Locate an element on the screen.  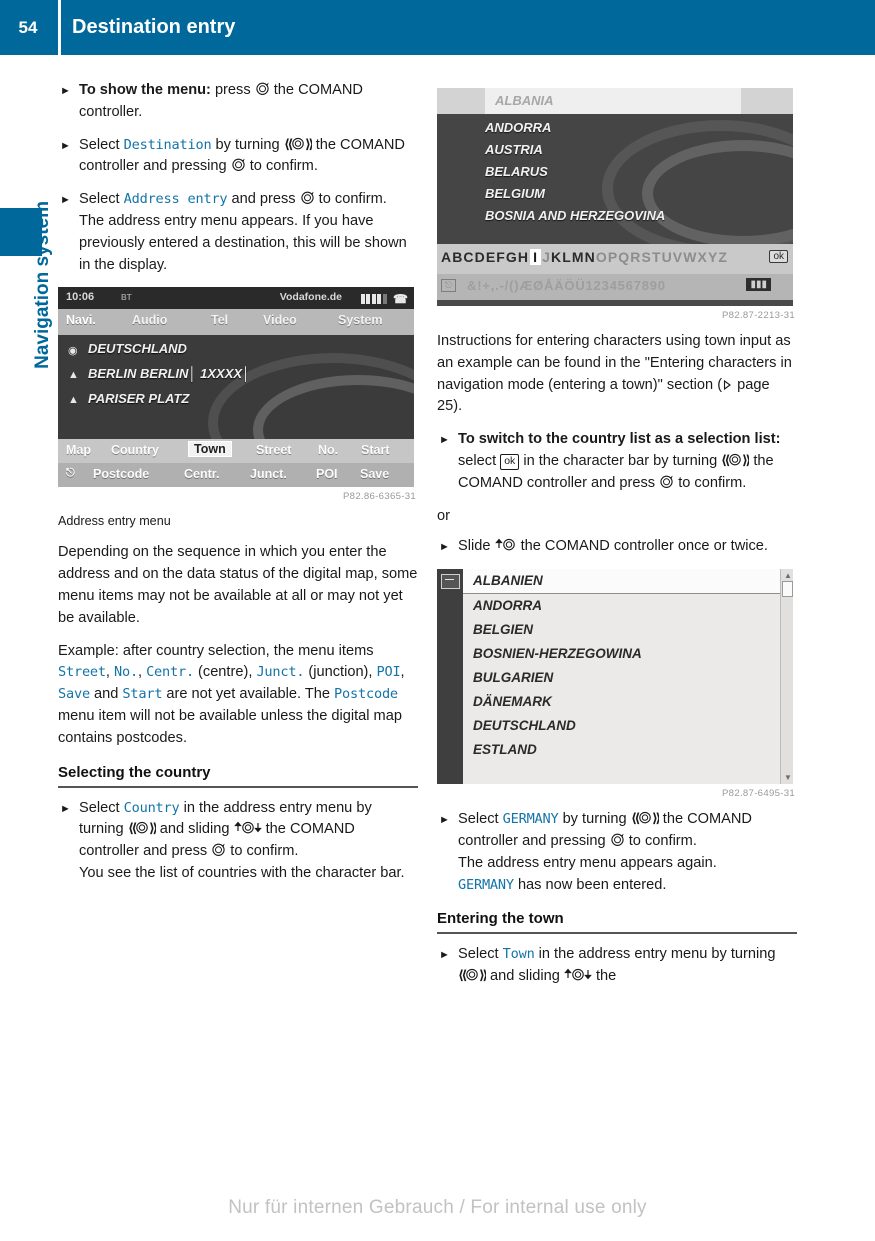
softkey-poi: POI is located at coordinates (327, 474).